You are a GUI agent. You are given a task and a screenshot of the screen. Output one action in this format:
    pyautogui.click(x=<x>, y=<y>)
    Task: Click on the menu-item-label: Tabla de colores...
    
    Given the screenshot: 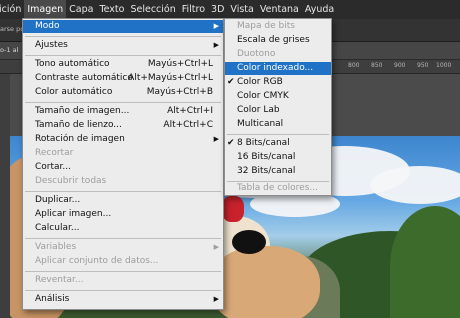 What is the action you would take?
    pyautogui.click(x=277, y=188)
    